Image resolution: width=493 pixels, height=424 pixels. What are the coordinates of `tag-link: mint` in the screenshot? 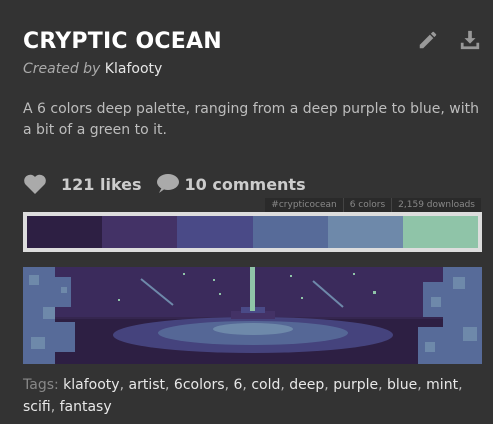 It's located at (442, 385).